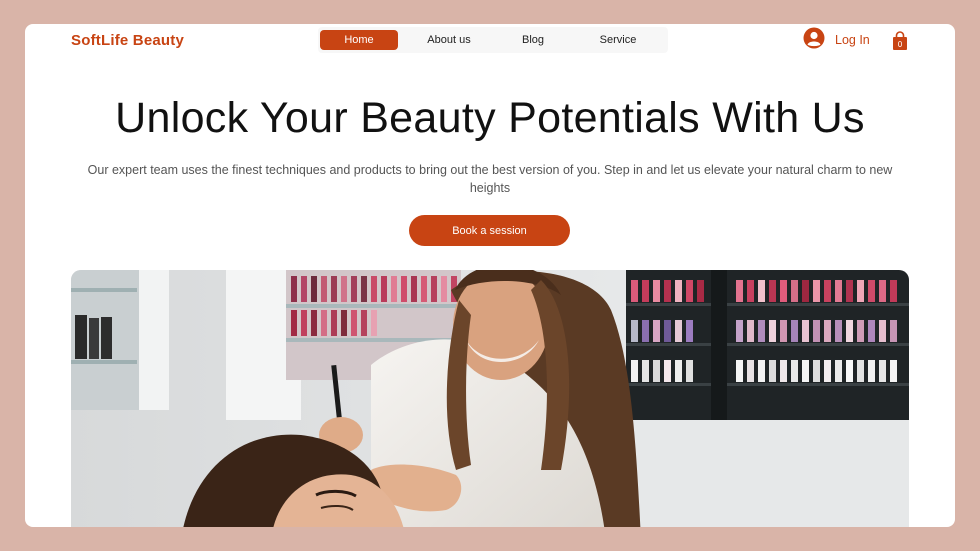 The image size is (980, 551). Describe the element at coordinates (490, 118) in the screenshot. I see `hero-title: Unlock Your Beauty Potentials With Us` at that location.